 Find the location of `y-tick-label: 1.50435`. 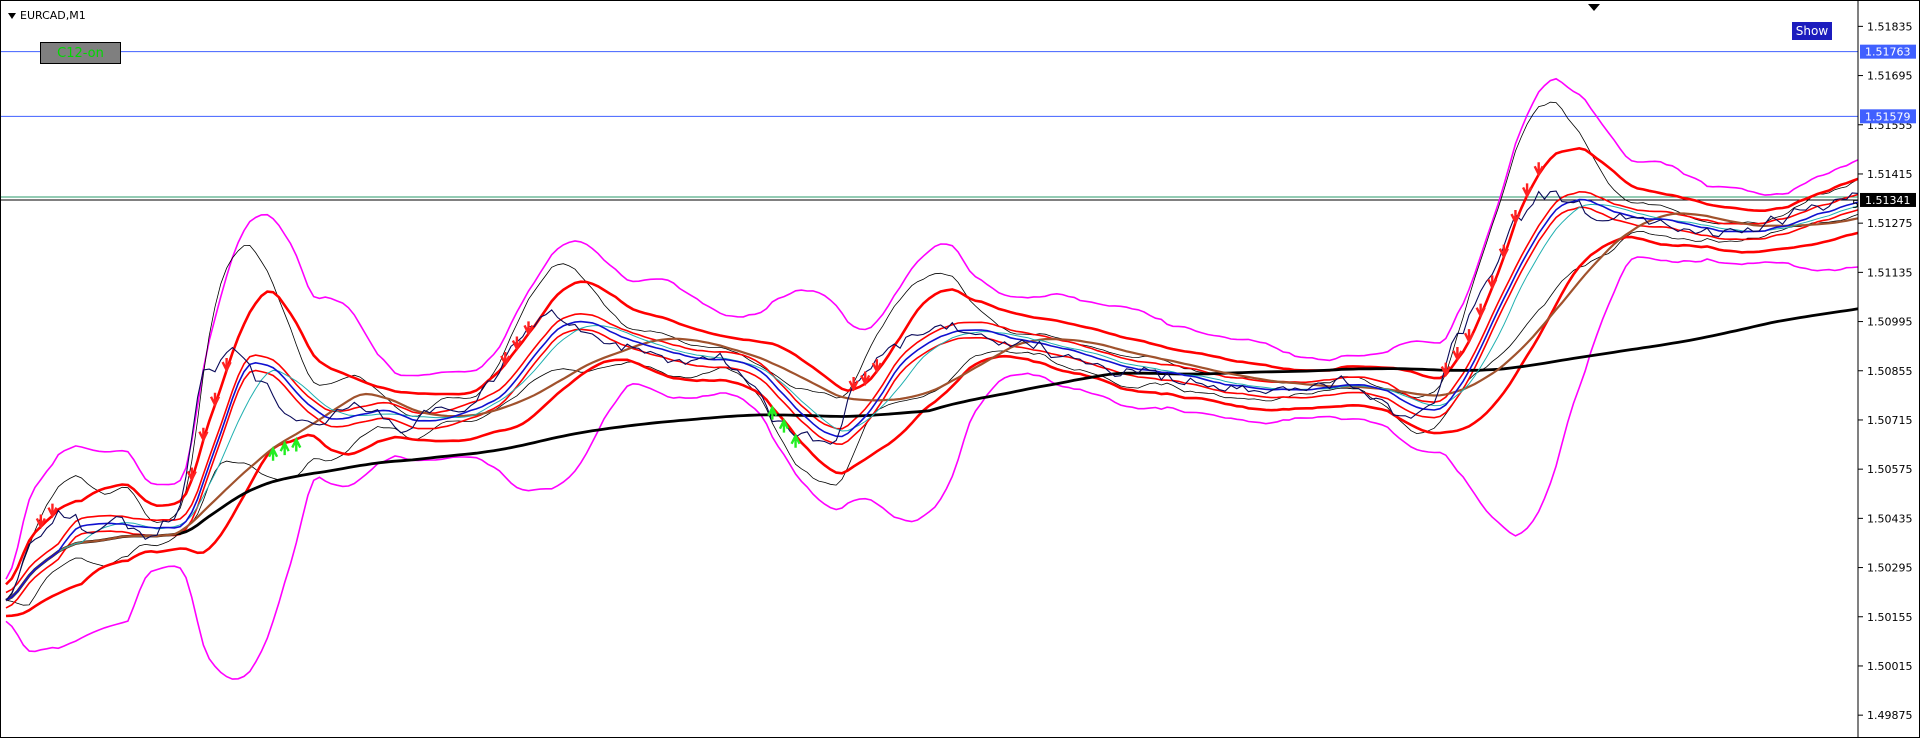

y-tick-label: 1.50435 is located at coordinates (1890, 518).